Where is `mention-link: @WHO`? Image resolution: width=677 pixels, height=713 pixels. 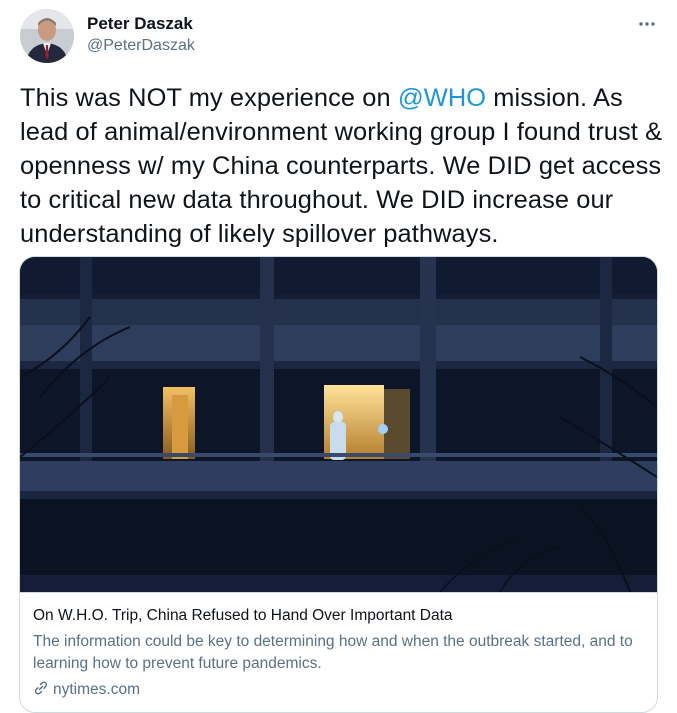 mention-link: @WHO is located at coordinates (442, 98).